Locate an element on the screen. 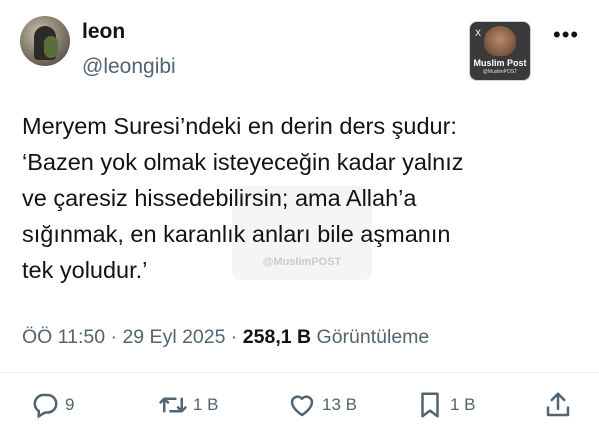  share-button is located at coordinates (558, 405).